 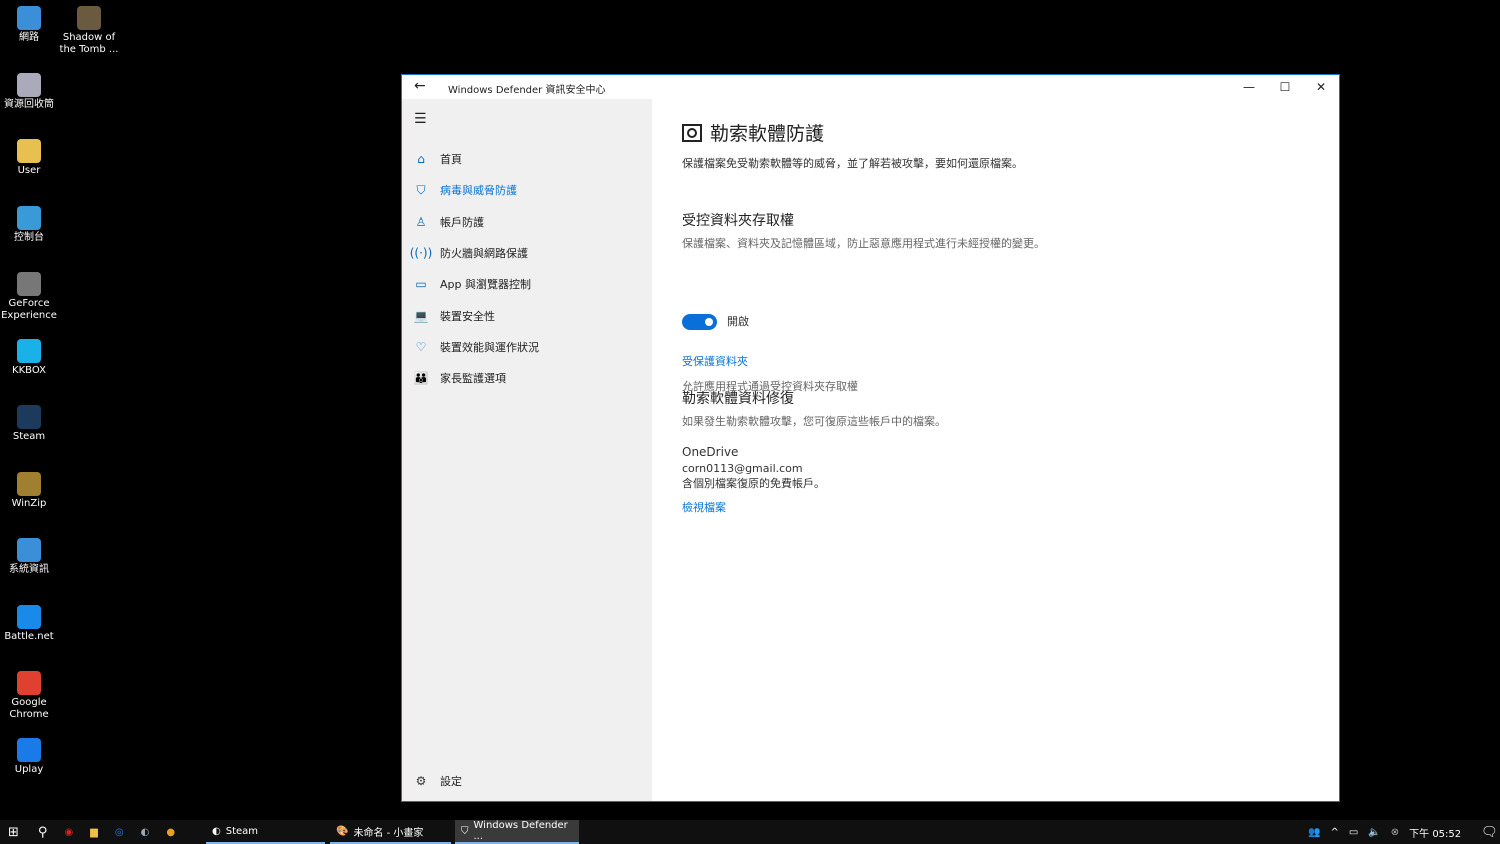 I want to click on desktop-icon-label: Steam, so click(x=29, y=436).